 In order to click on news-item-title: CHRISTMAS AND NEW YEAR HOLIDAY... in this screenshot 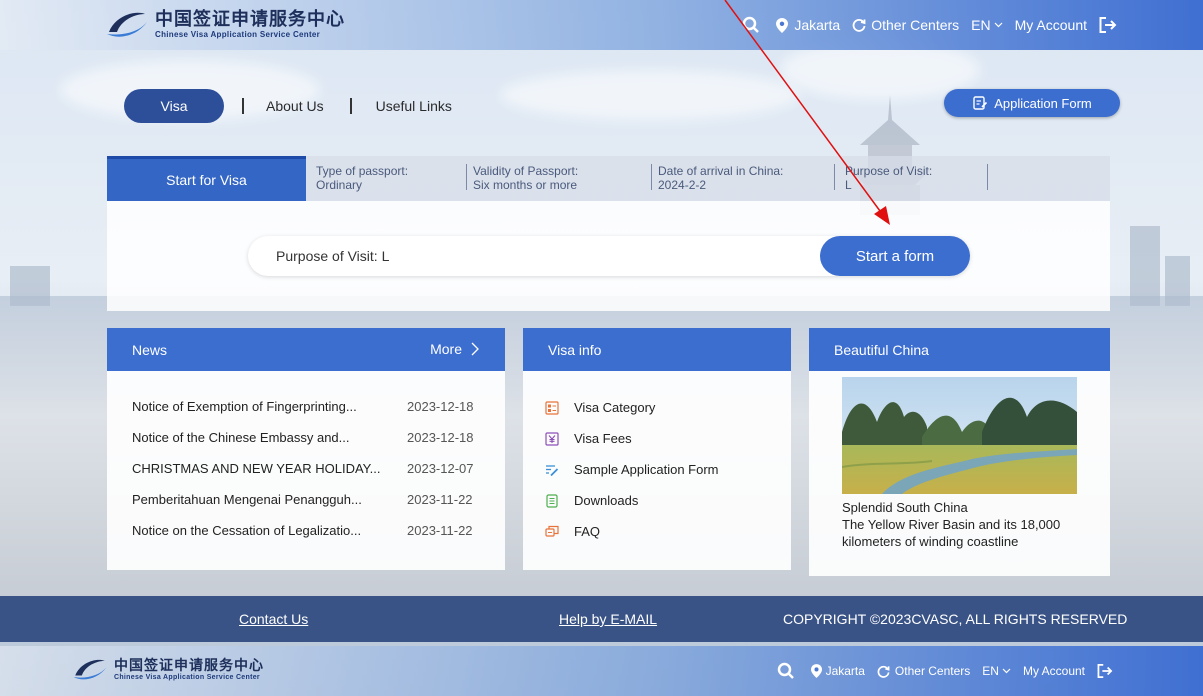, I will do `click(256, 468)`.